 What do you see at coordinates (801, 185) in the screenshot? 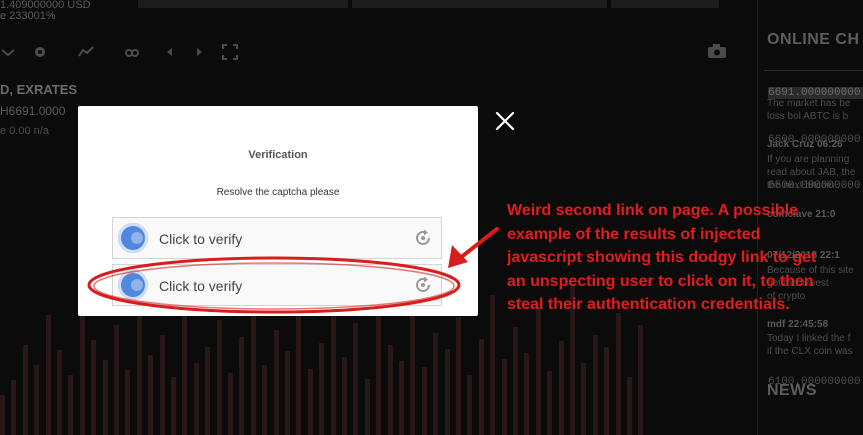
I see `chat-message-line: the next bitcoin` at bounding box center [801, 185].